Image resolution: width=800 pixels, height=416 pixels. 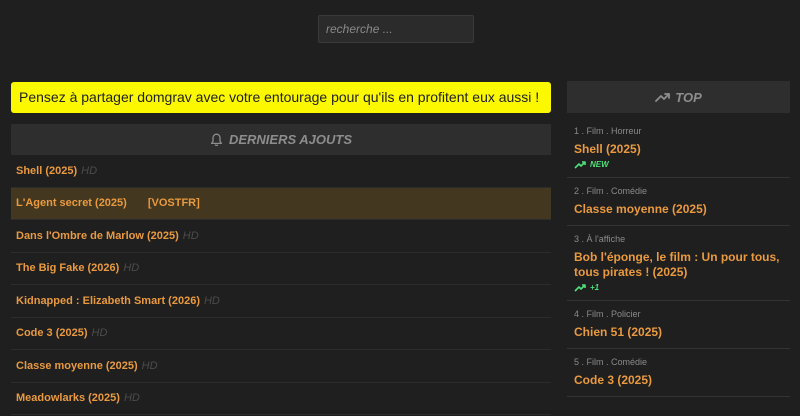 What do you see at coordinates (281, 366) in the screenshot?
I see `list-item: Classe moyenne (2025) HD` at bounding box center [281, 366].